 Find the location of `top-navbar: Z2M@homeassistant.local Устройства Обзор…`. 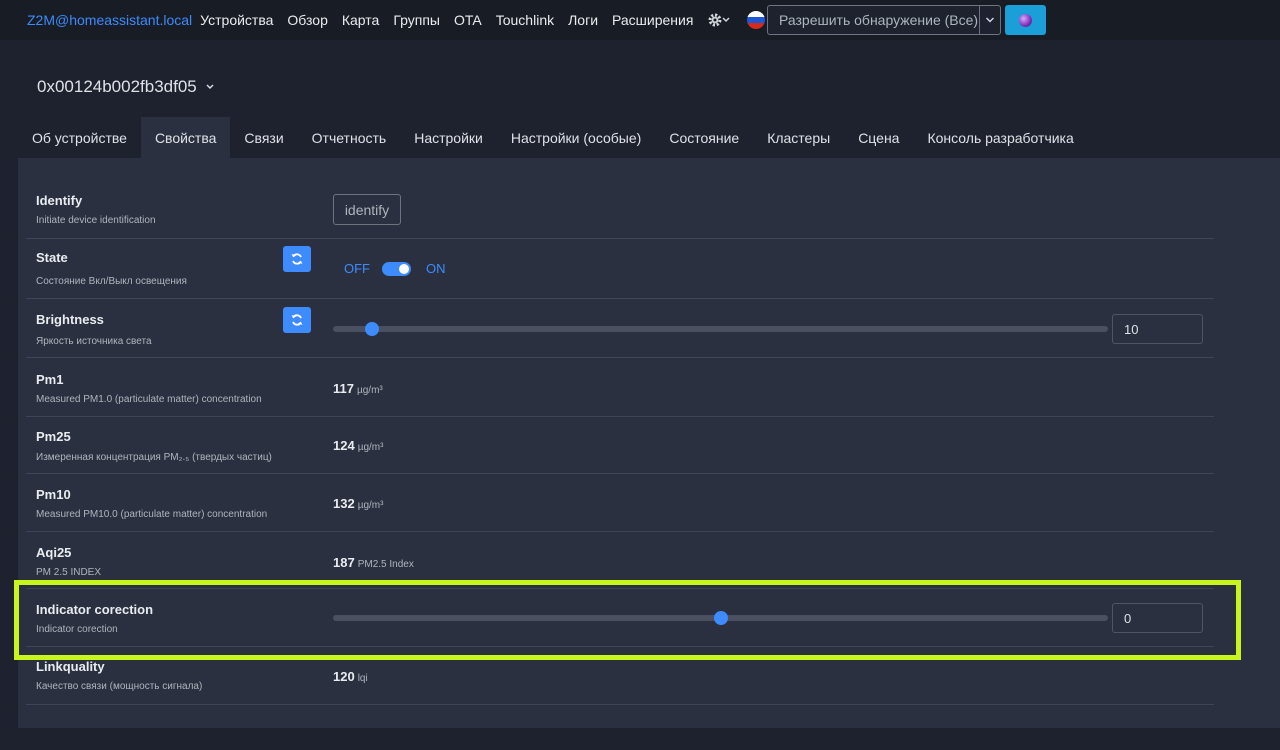

top-navbar: Z2M@homeassistant.local Устройства Обзор… is located at coordinates (640, 20).